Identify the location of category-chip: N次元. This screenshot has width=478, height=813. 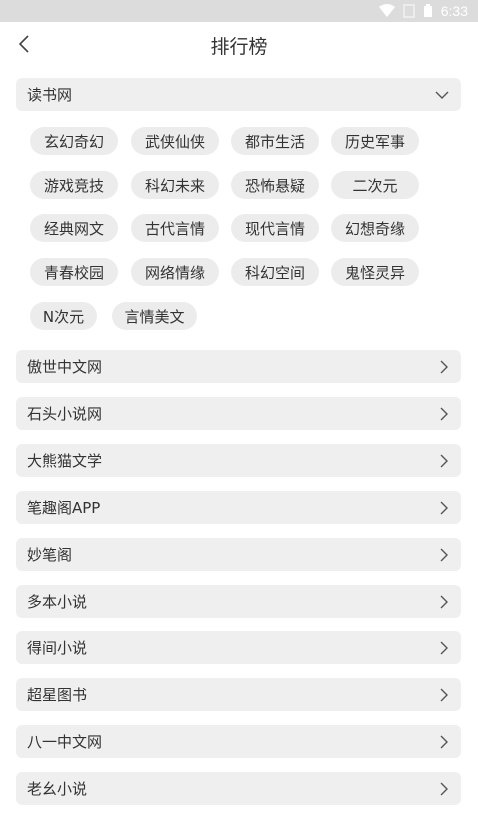
(63, 316).